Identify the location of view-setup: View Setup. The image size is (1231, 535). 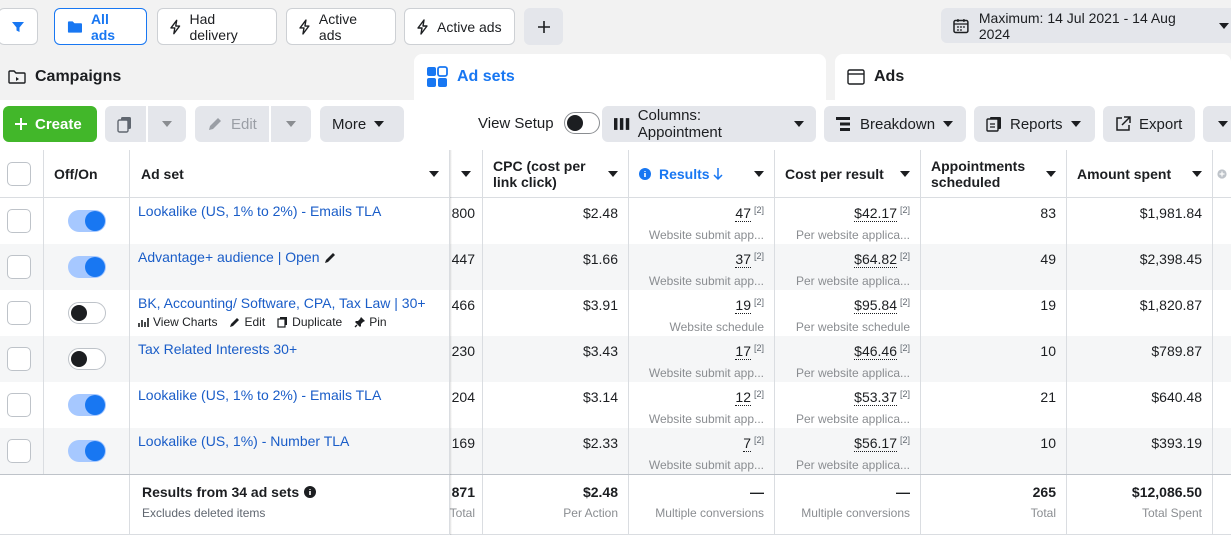
(539, 123).